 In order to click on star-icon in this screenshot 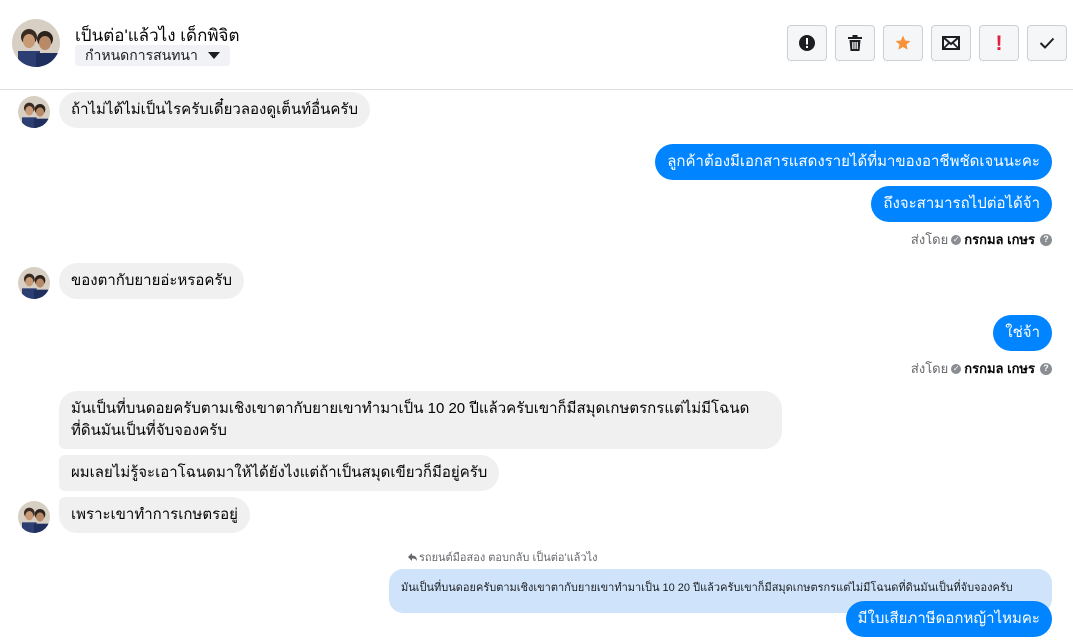, I will do `click(903, 42)`.